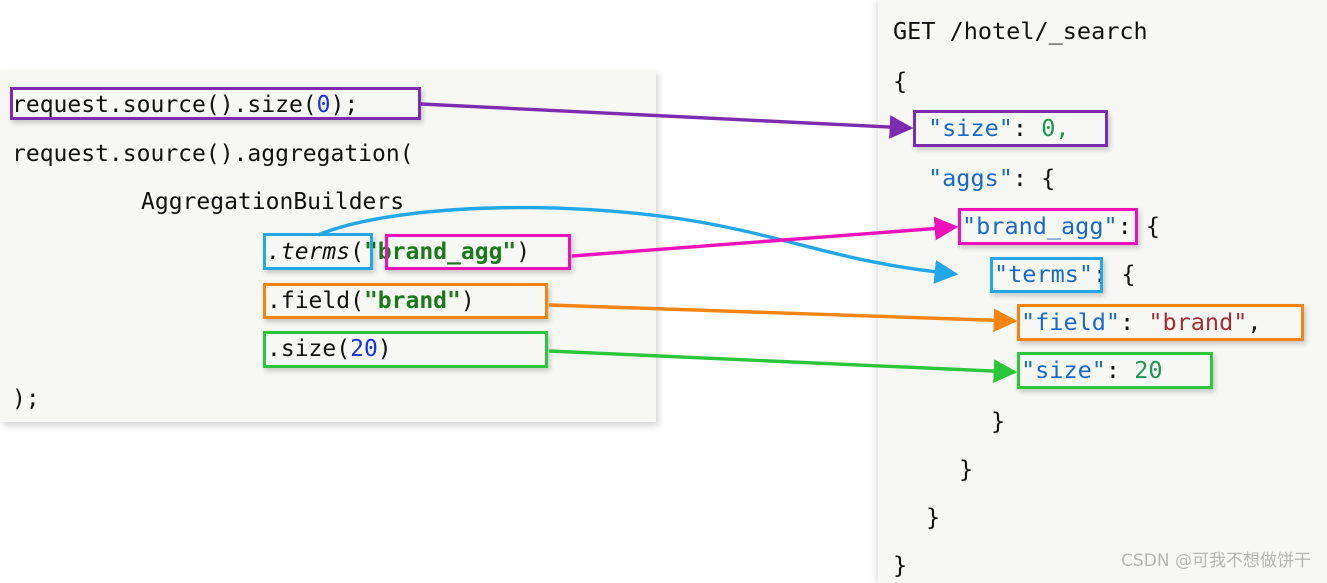  What do you see at coordinates (213, 154) in the screenshot?
I see `code-line-aggregation: request.source().aggregation(` at bounding box center [213, 154].